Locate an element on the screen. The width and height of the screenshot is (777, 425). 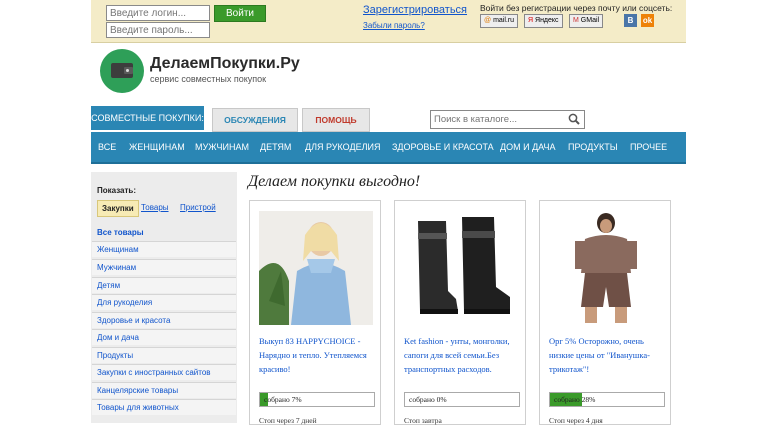
site-tagline: сервис совместных покупок is located at coordinates (208, 79).